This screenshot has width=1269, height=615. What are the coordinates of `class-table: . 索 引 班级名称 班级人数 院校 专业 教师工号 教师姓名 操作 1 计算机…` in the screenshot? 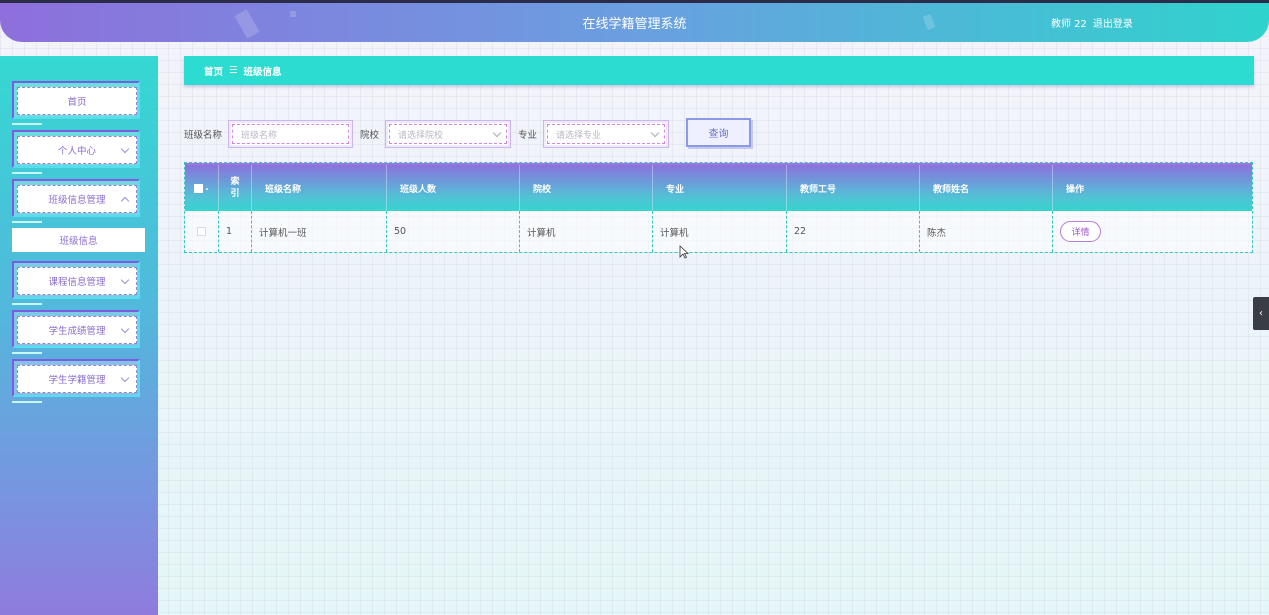 It's located at (718, 207).